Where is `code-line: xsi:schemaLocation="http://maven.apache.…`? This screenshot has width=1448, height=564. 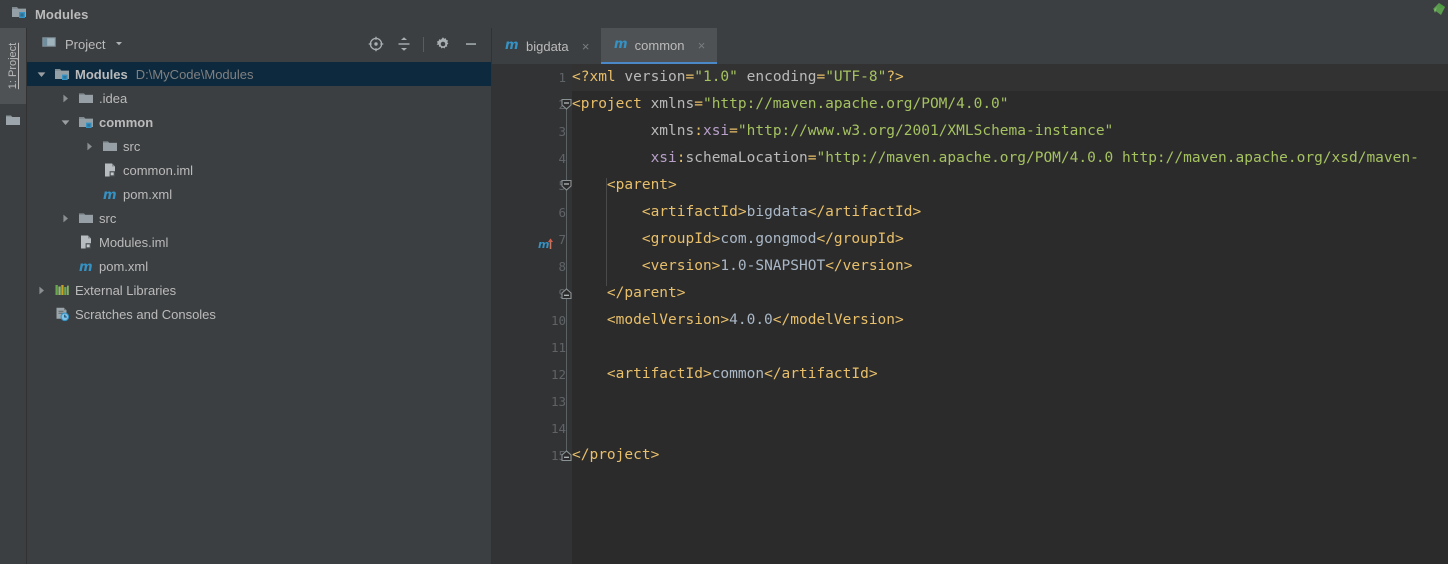
code-line: xsi:schemaLocation="http://maven.apache.… is located at coordinates (1010, 158).